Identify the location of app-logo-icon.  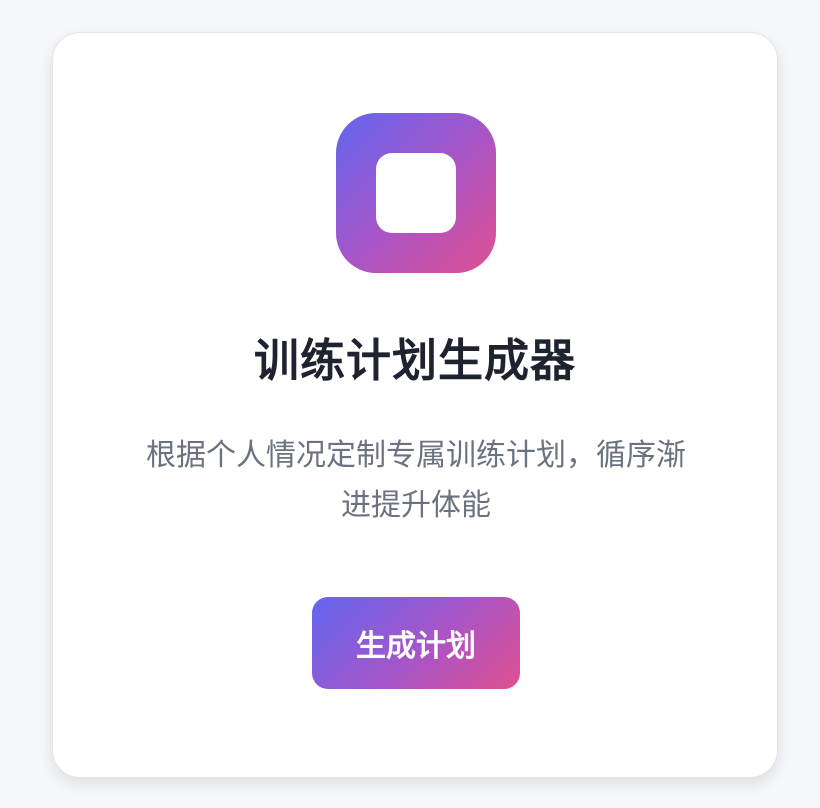
(416, 193).